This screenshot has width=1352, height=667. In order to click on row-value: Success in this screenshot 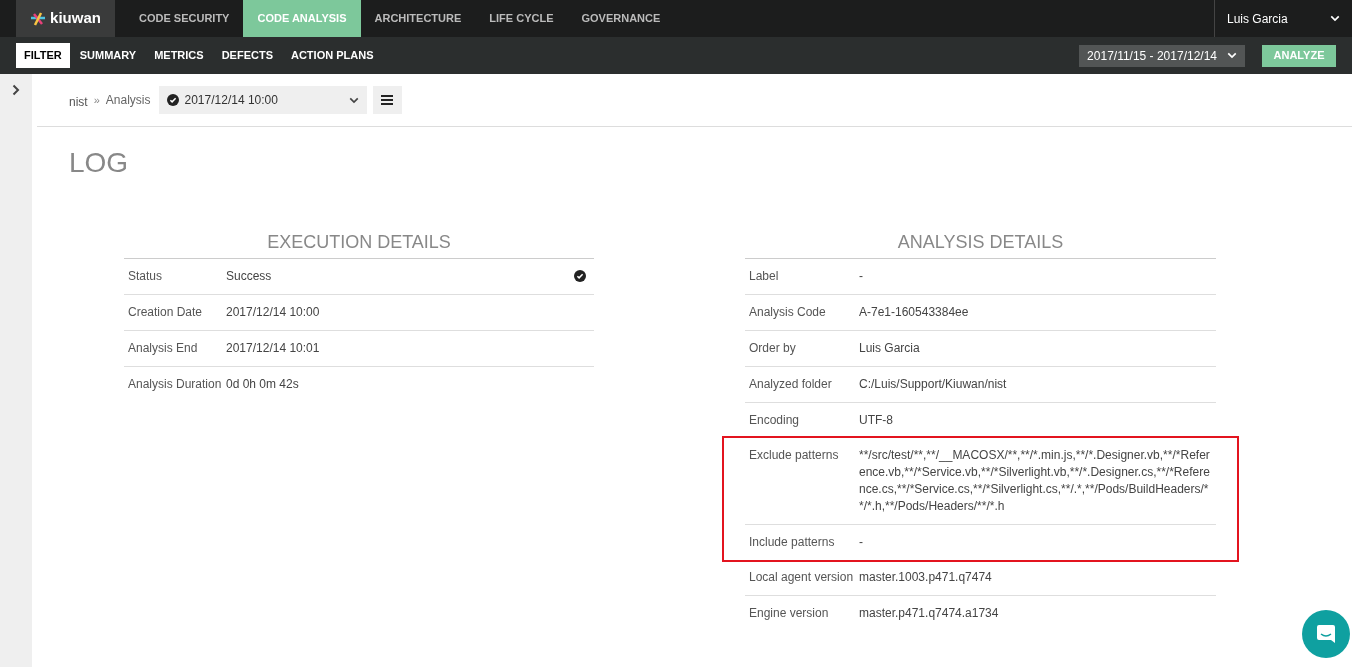, I will do `click(249, 276)`.